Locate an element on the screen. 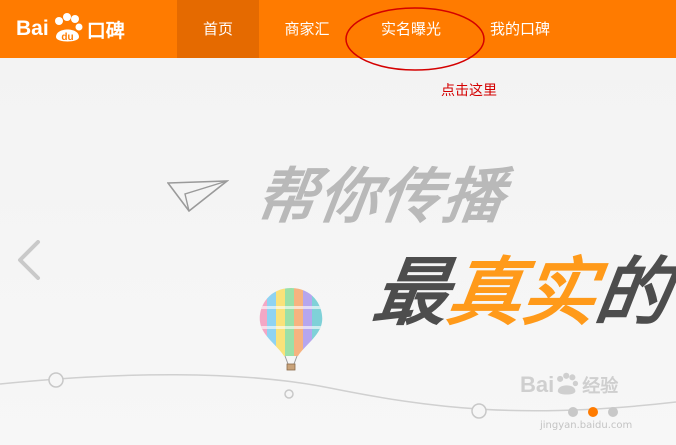 The width and height of the screenshot is (676, 445). nav-item-home: 首页 is located at coordinates (218, 29).